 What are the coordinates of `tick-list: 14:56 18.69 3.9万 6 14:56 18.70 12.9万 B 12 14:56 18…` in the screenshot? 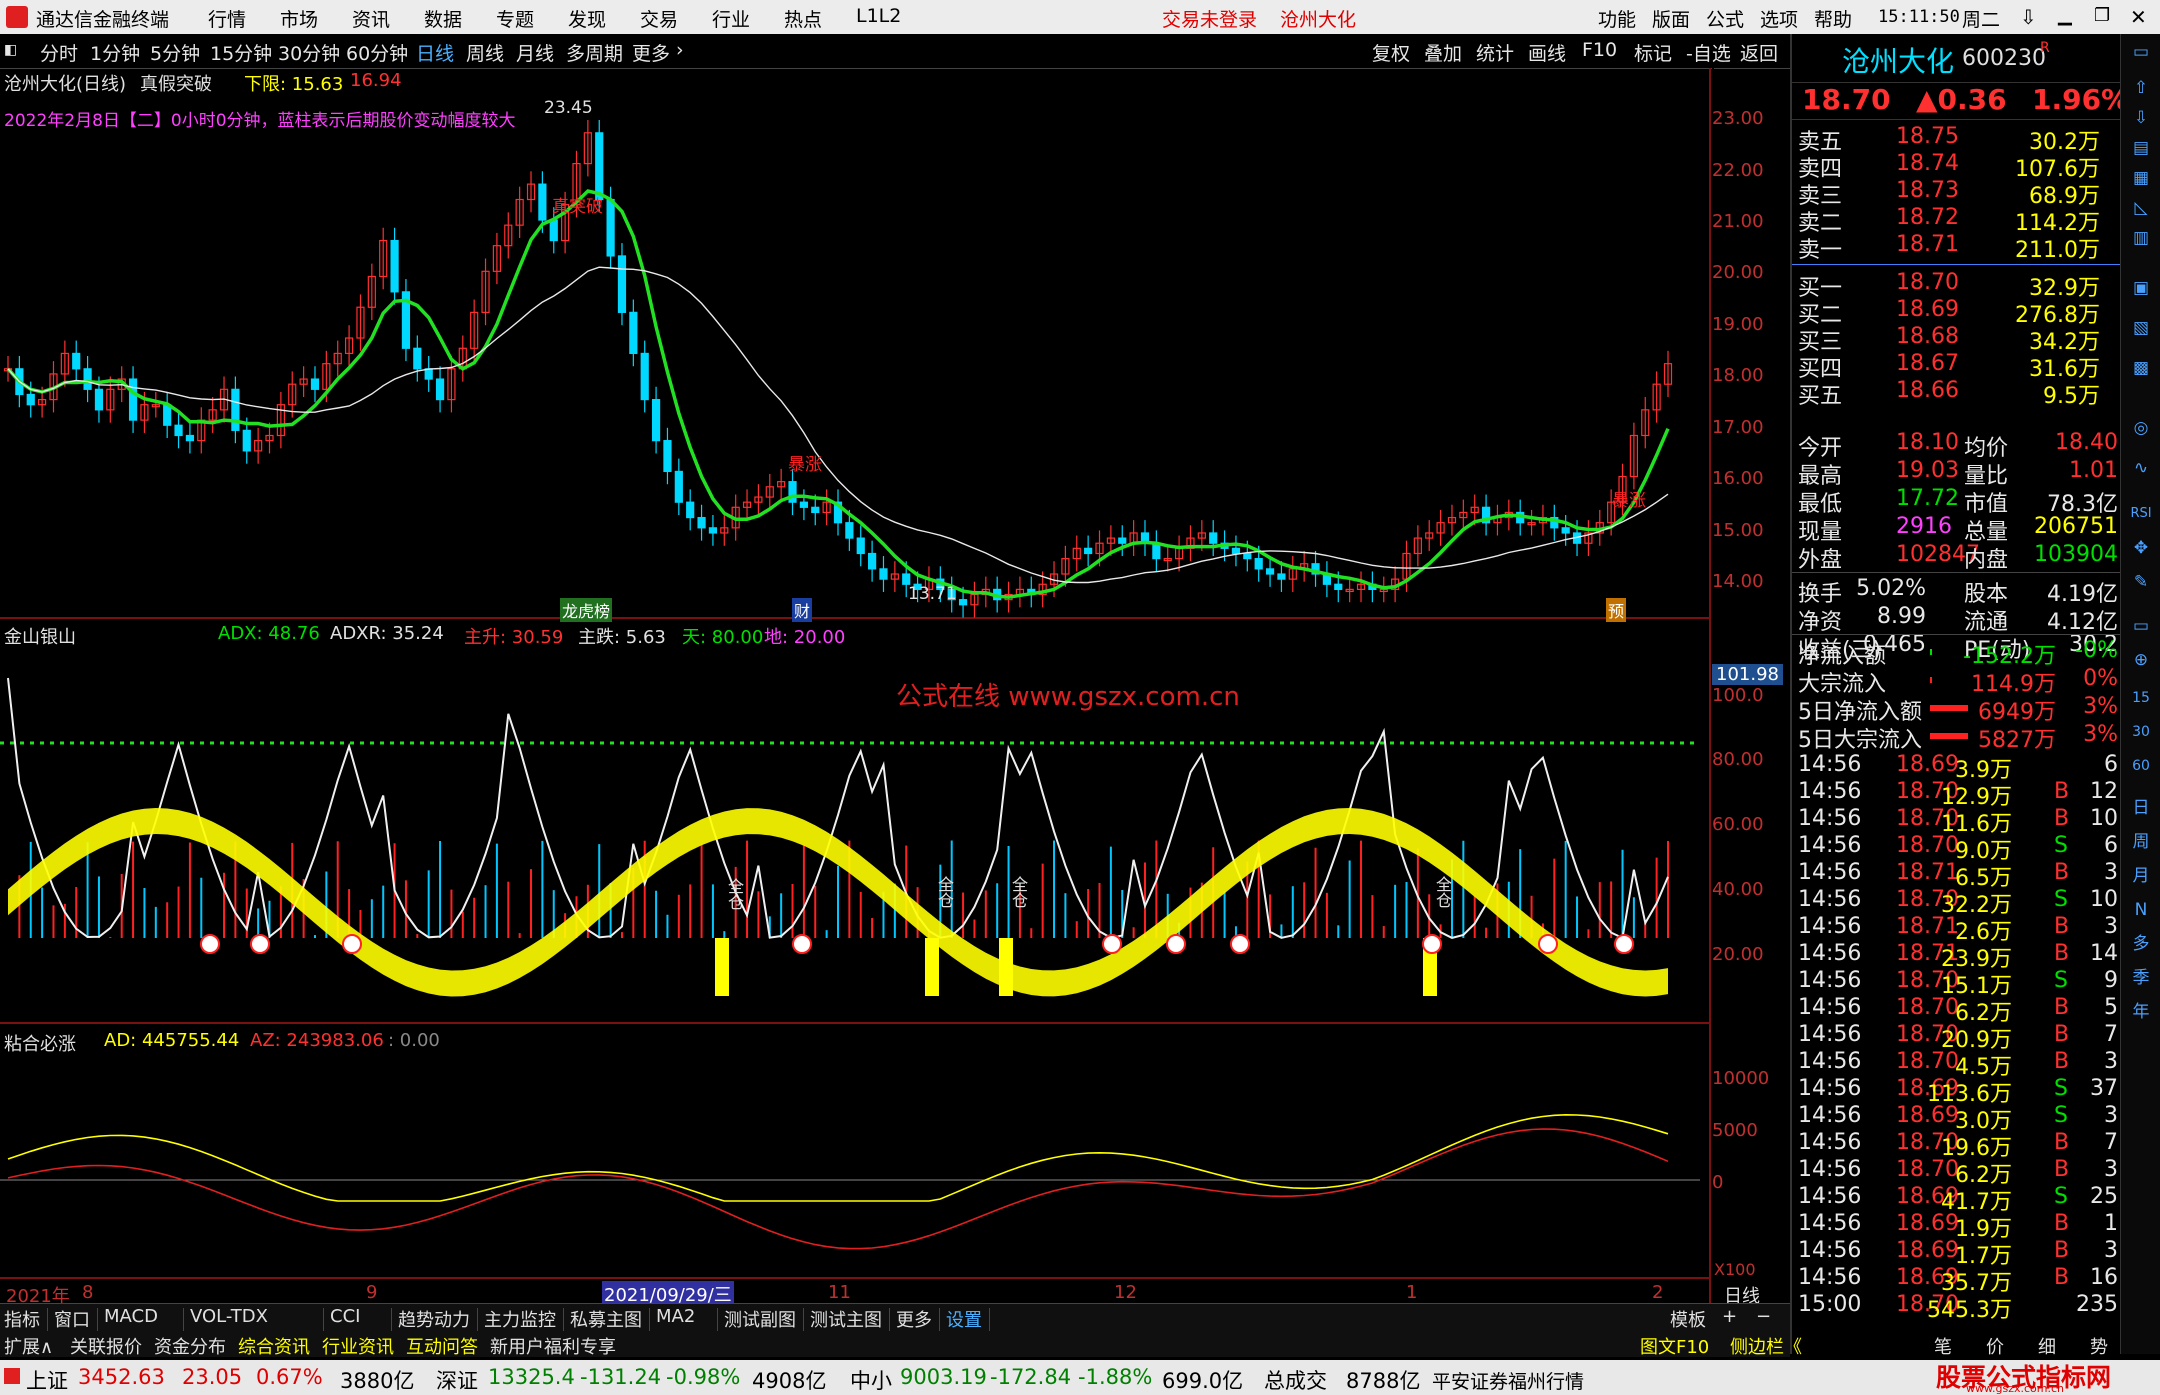 It's located at (1957, 1042).